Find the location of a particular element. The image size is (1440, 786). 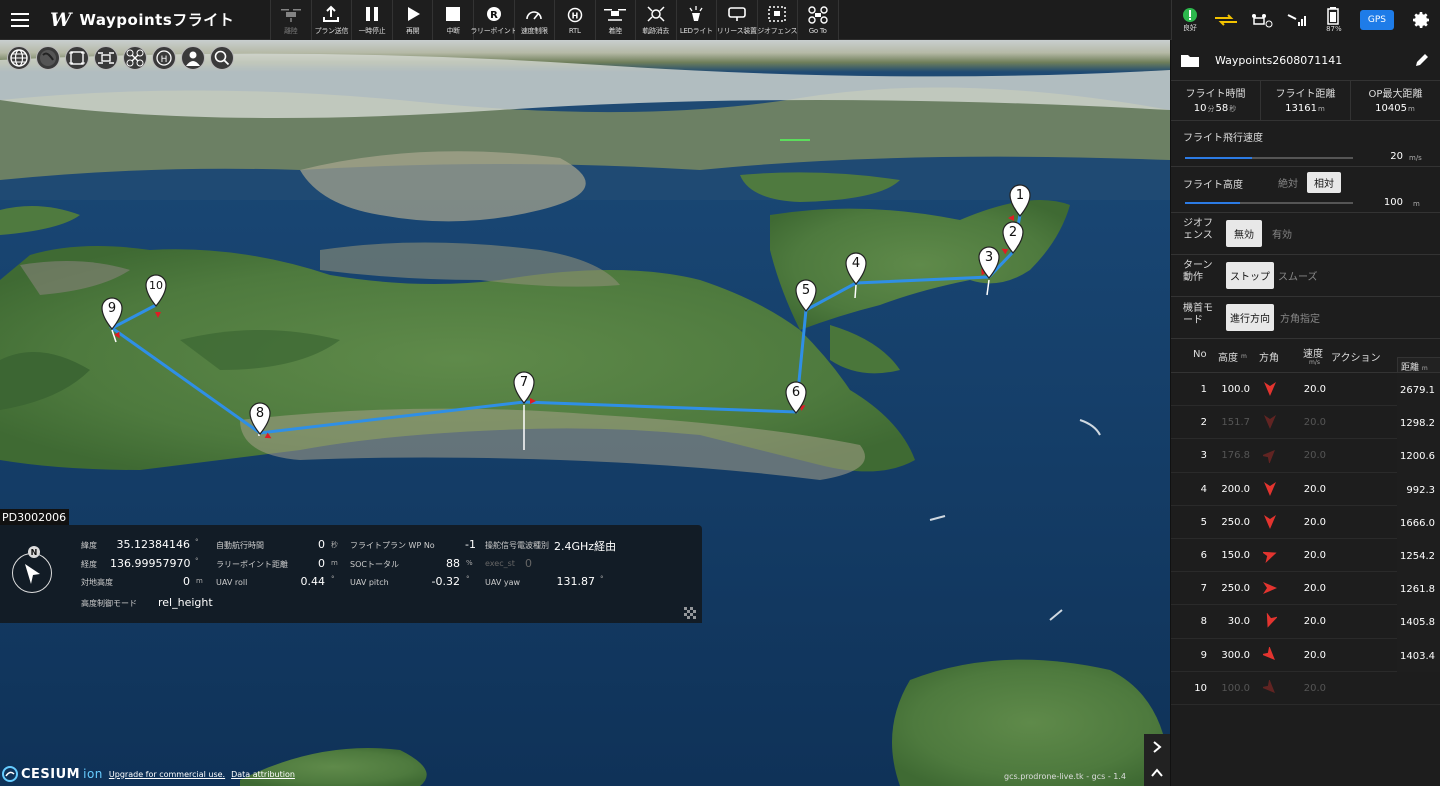

altitude-relative-option: 相対 is located at coordinates (1324, 182).